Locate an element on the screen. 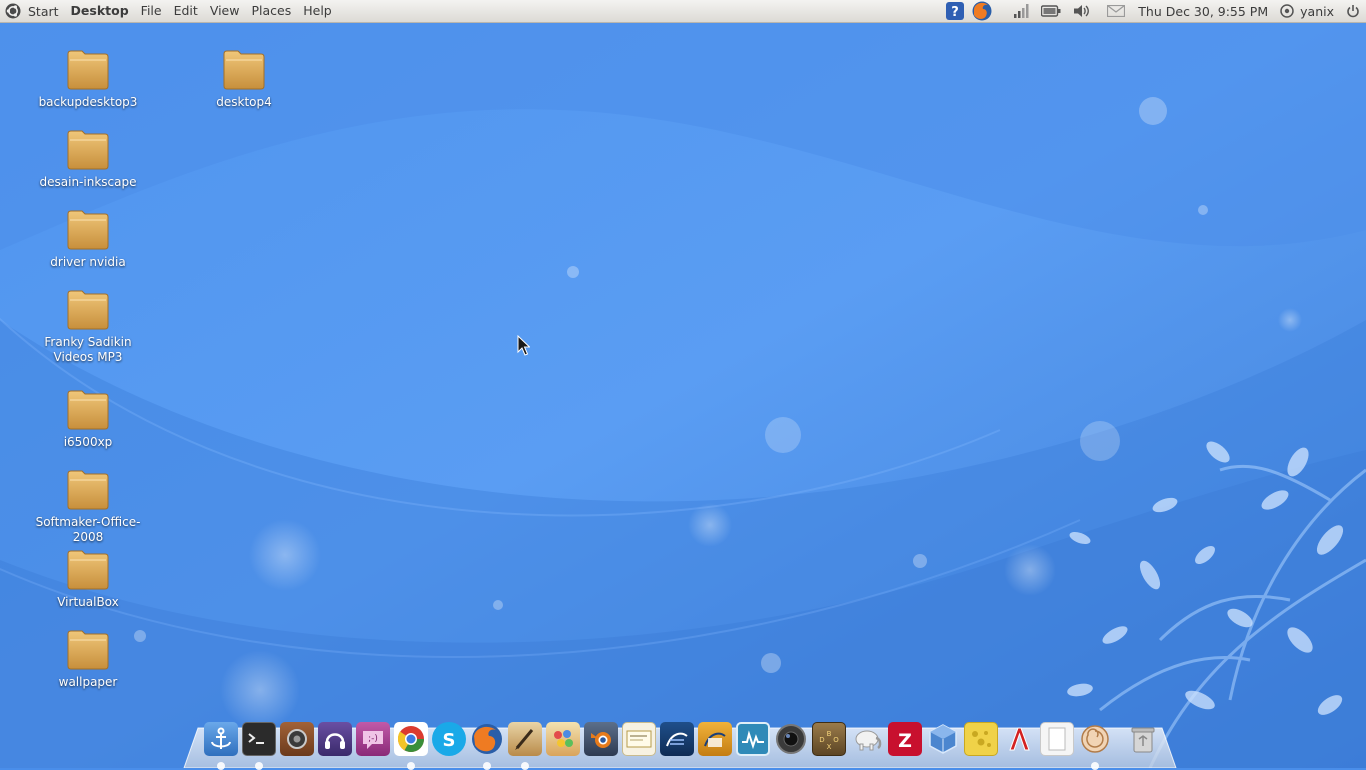  desktop-icon-label: Softmaker-Office-2008 is located at coordinates (88, 529).